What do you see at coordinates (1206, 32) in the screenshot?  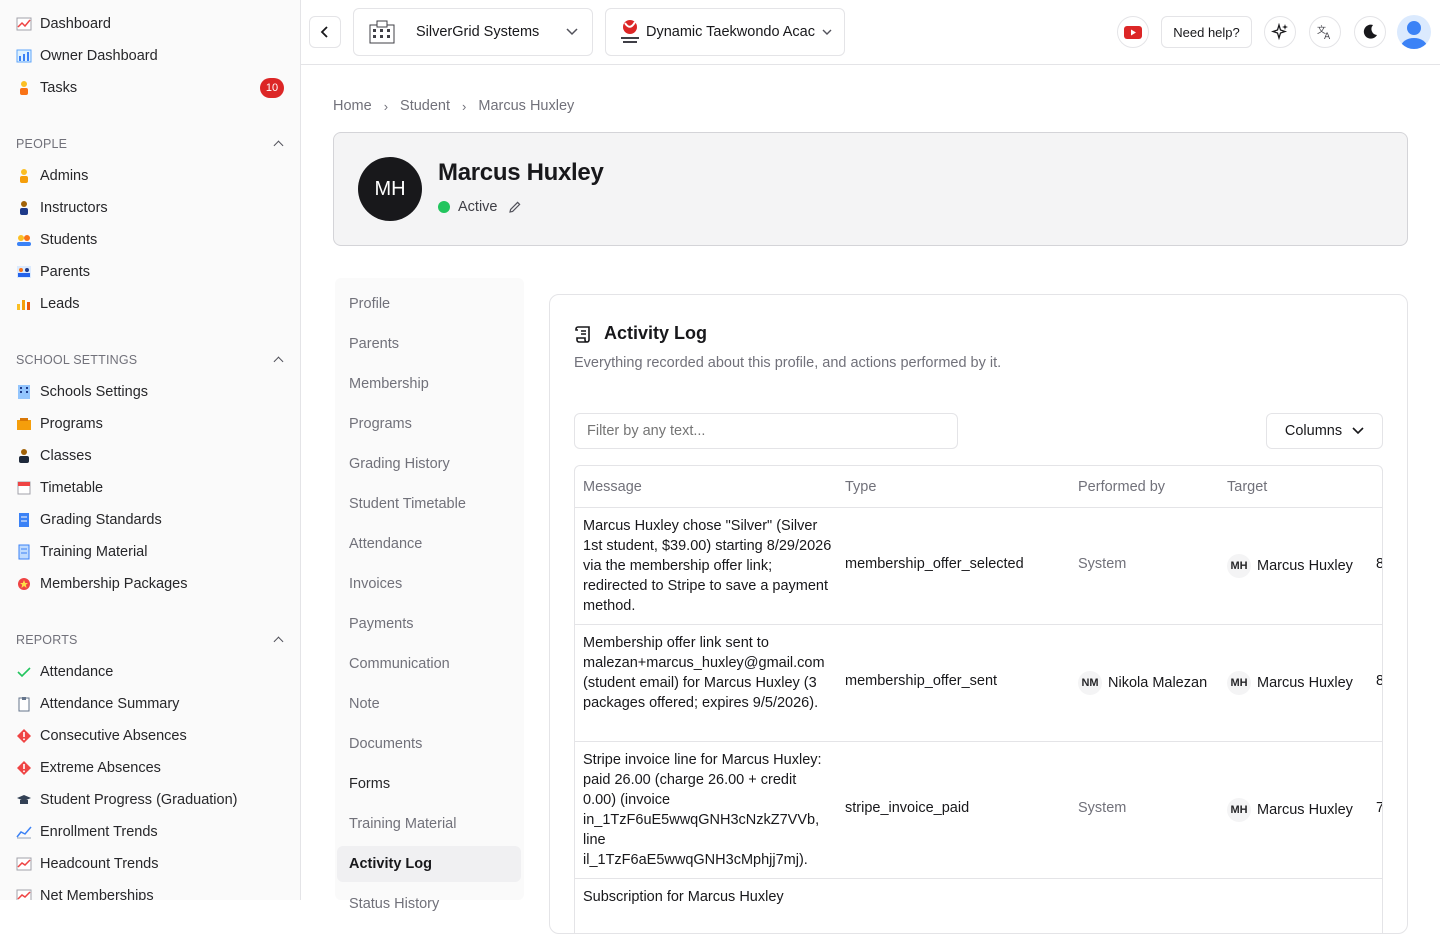 I see `need-help-button: Need help?` at bounding box center [1206, 32].